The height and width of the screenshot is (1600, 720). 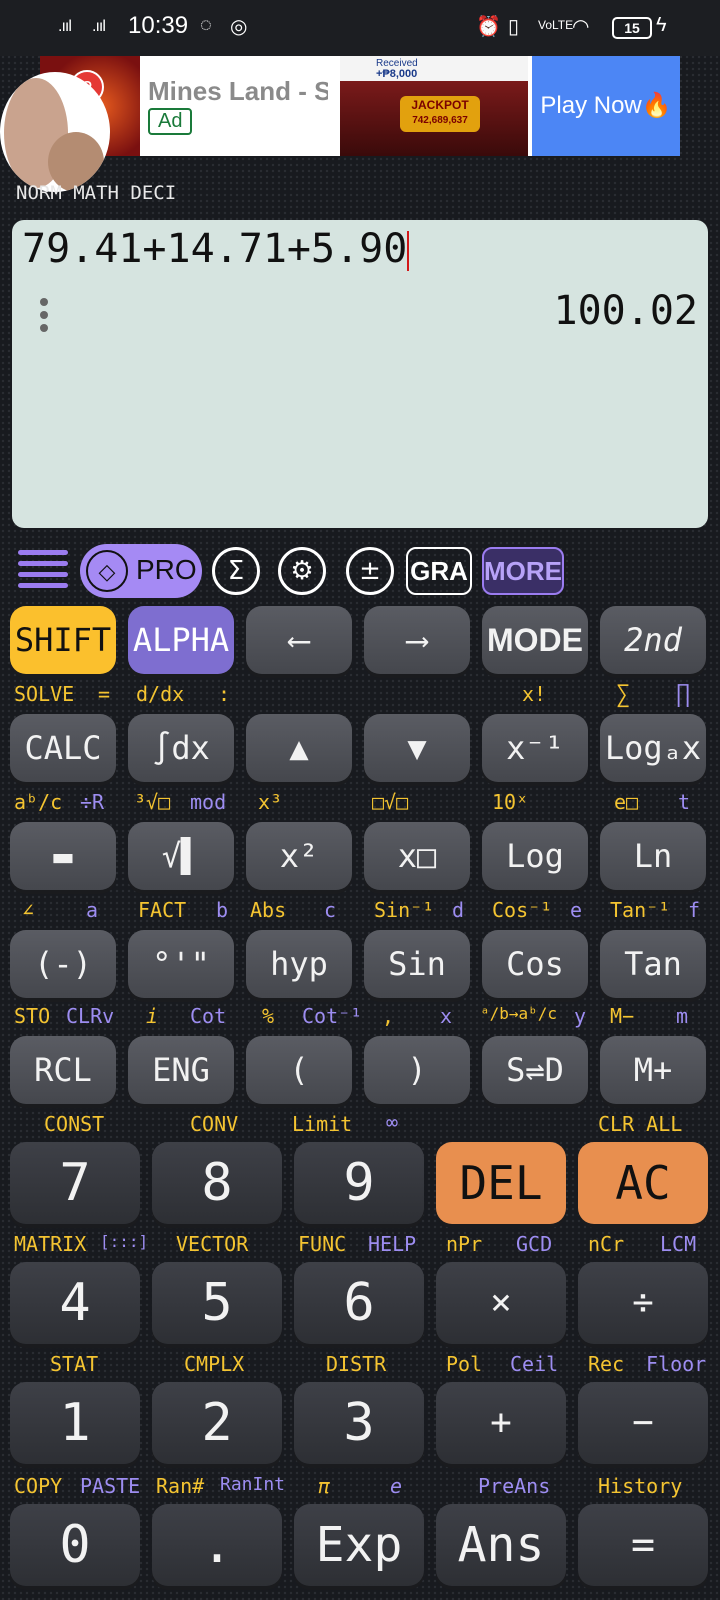 What do you see at coordinates (32, 1016) in the screenshot?
I see `label-sto: STO` at bounding box center [32, 1016].